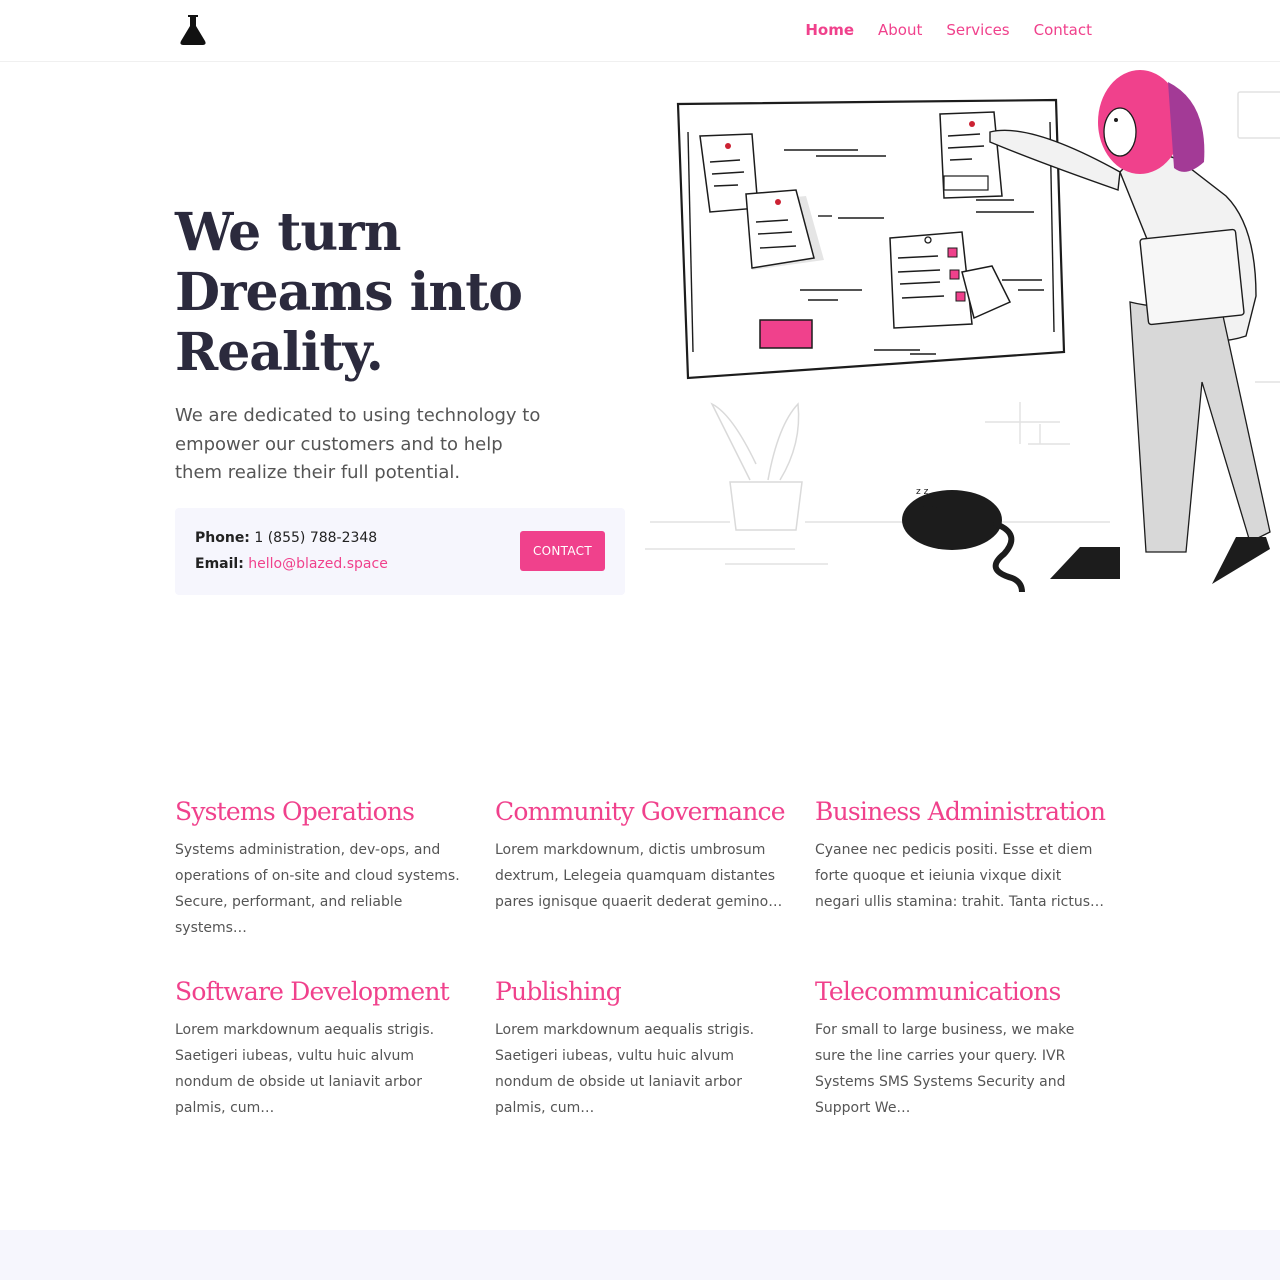 The width and height of the screenshot is (1280, 1280). Describe the element at coordinates (349, 292) in the screenshot. I see `hero-title: We turn Dreams into Reality.` at that location.